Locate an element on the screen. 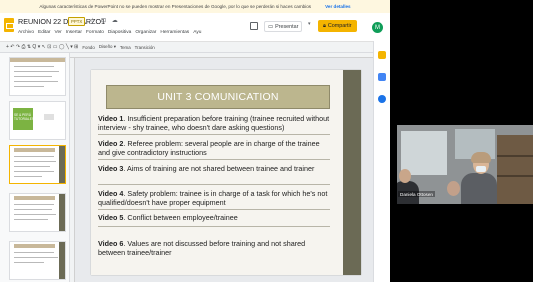 Image resolution: width=533 pixels, height=282 pixels. menu-formato: Formato is located at coordinates (95, 32).